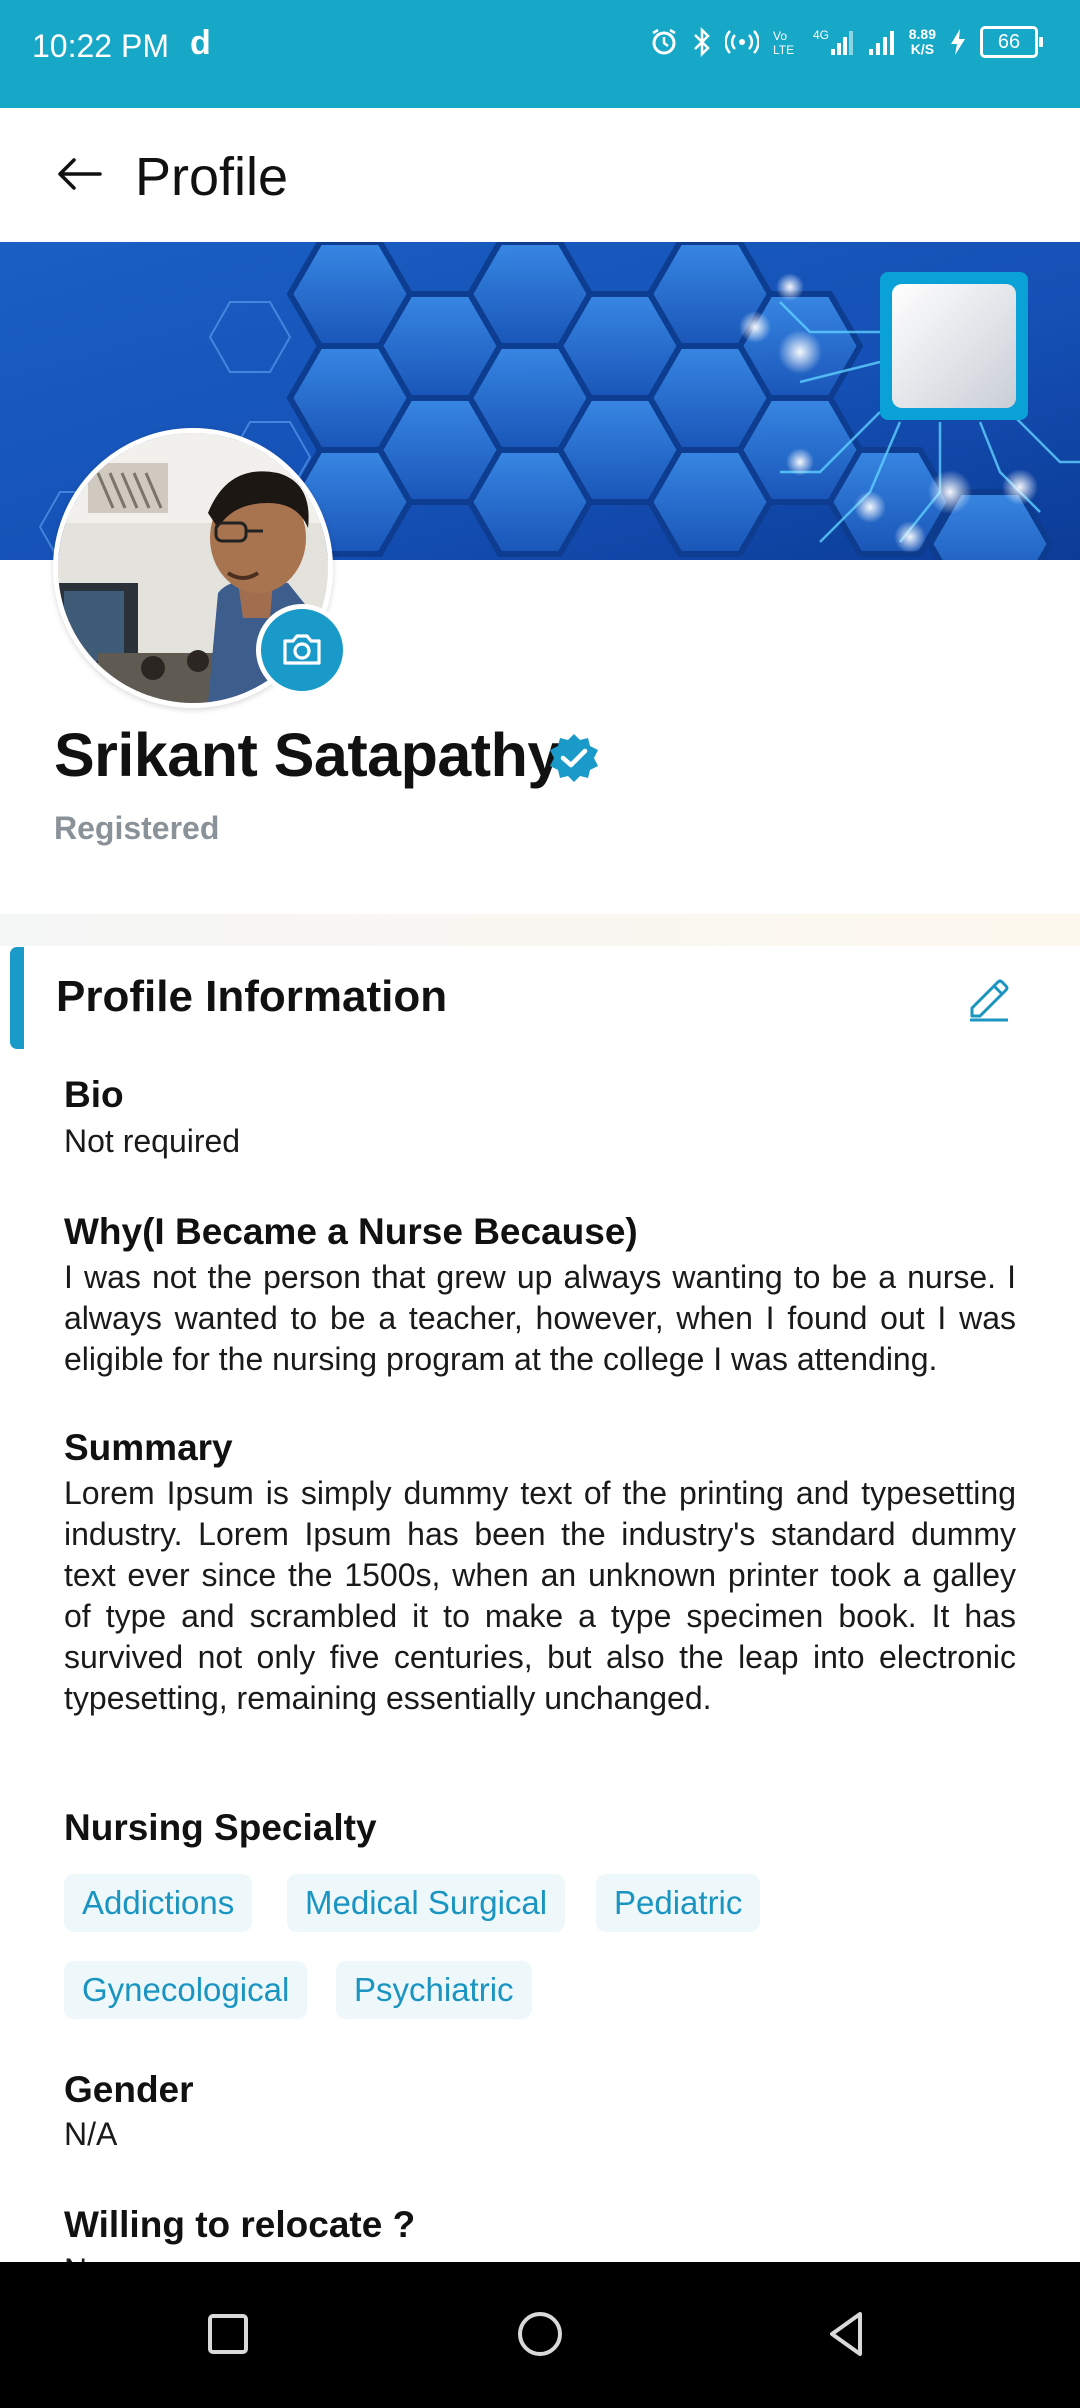  What do you see at coordinates (1011, 42) in the screenshot?
I see `battery-icon: 66` at bounding box center [1011, 42].